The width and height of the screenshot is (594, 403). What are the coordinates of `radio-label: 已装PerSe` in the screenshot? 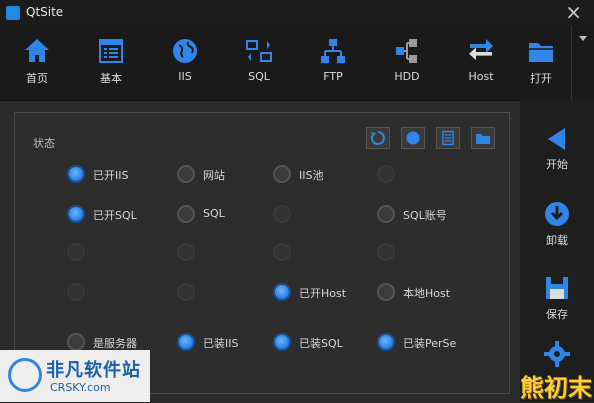 It's located at (430, 343).